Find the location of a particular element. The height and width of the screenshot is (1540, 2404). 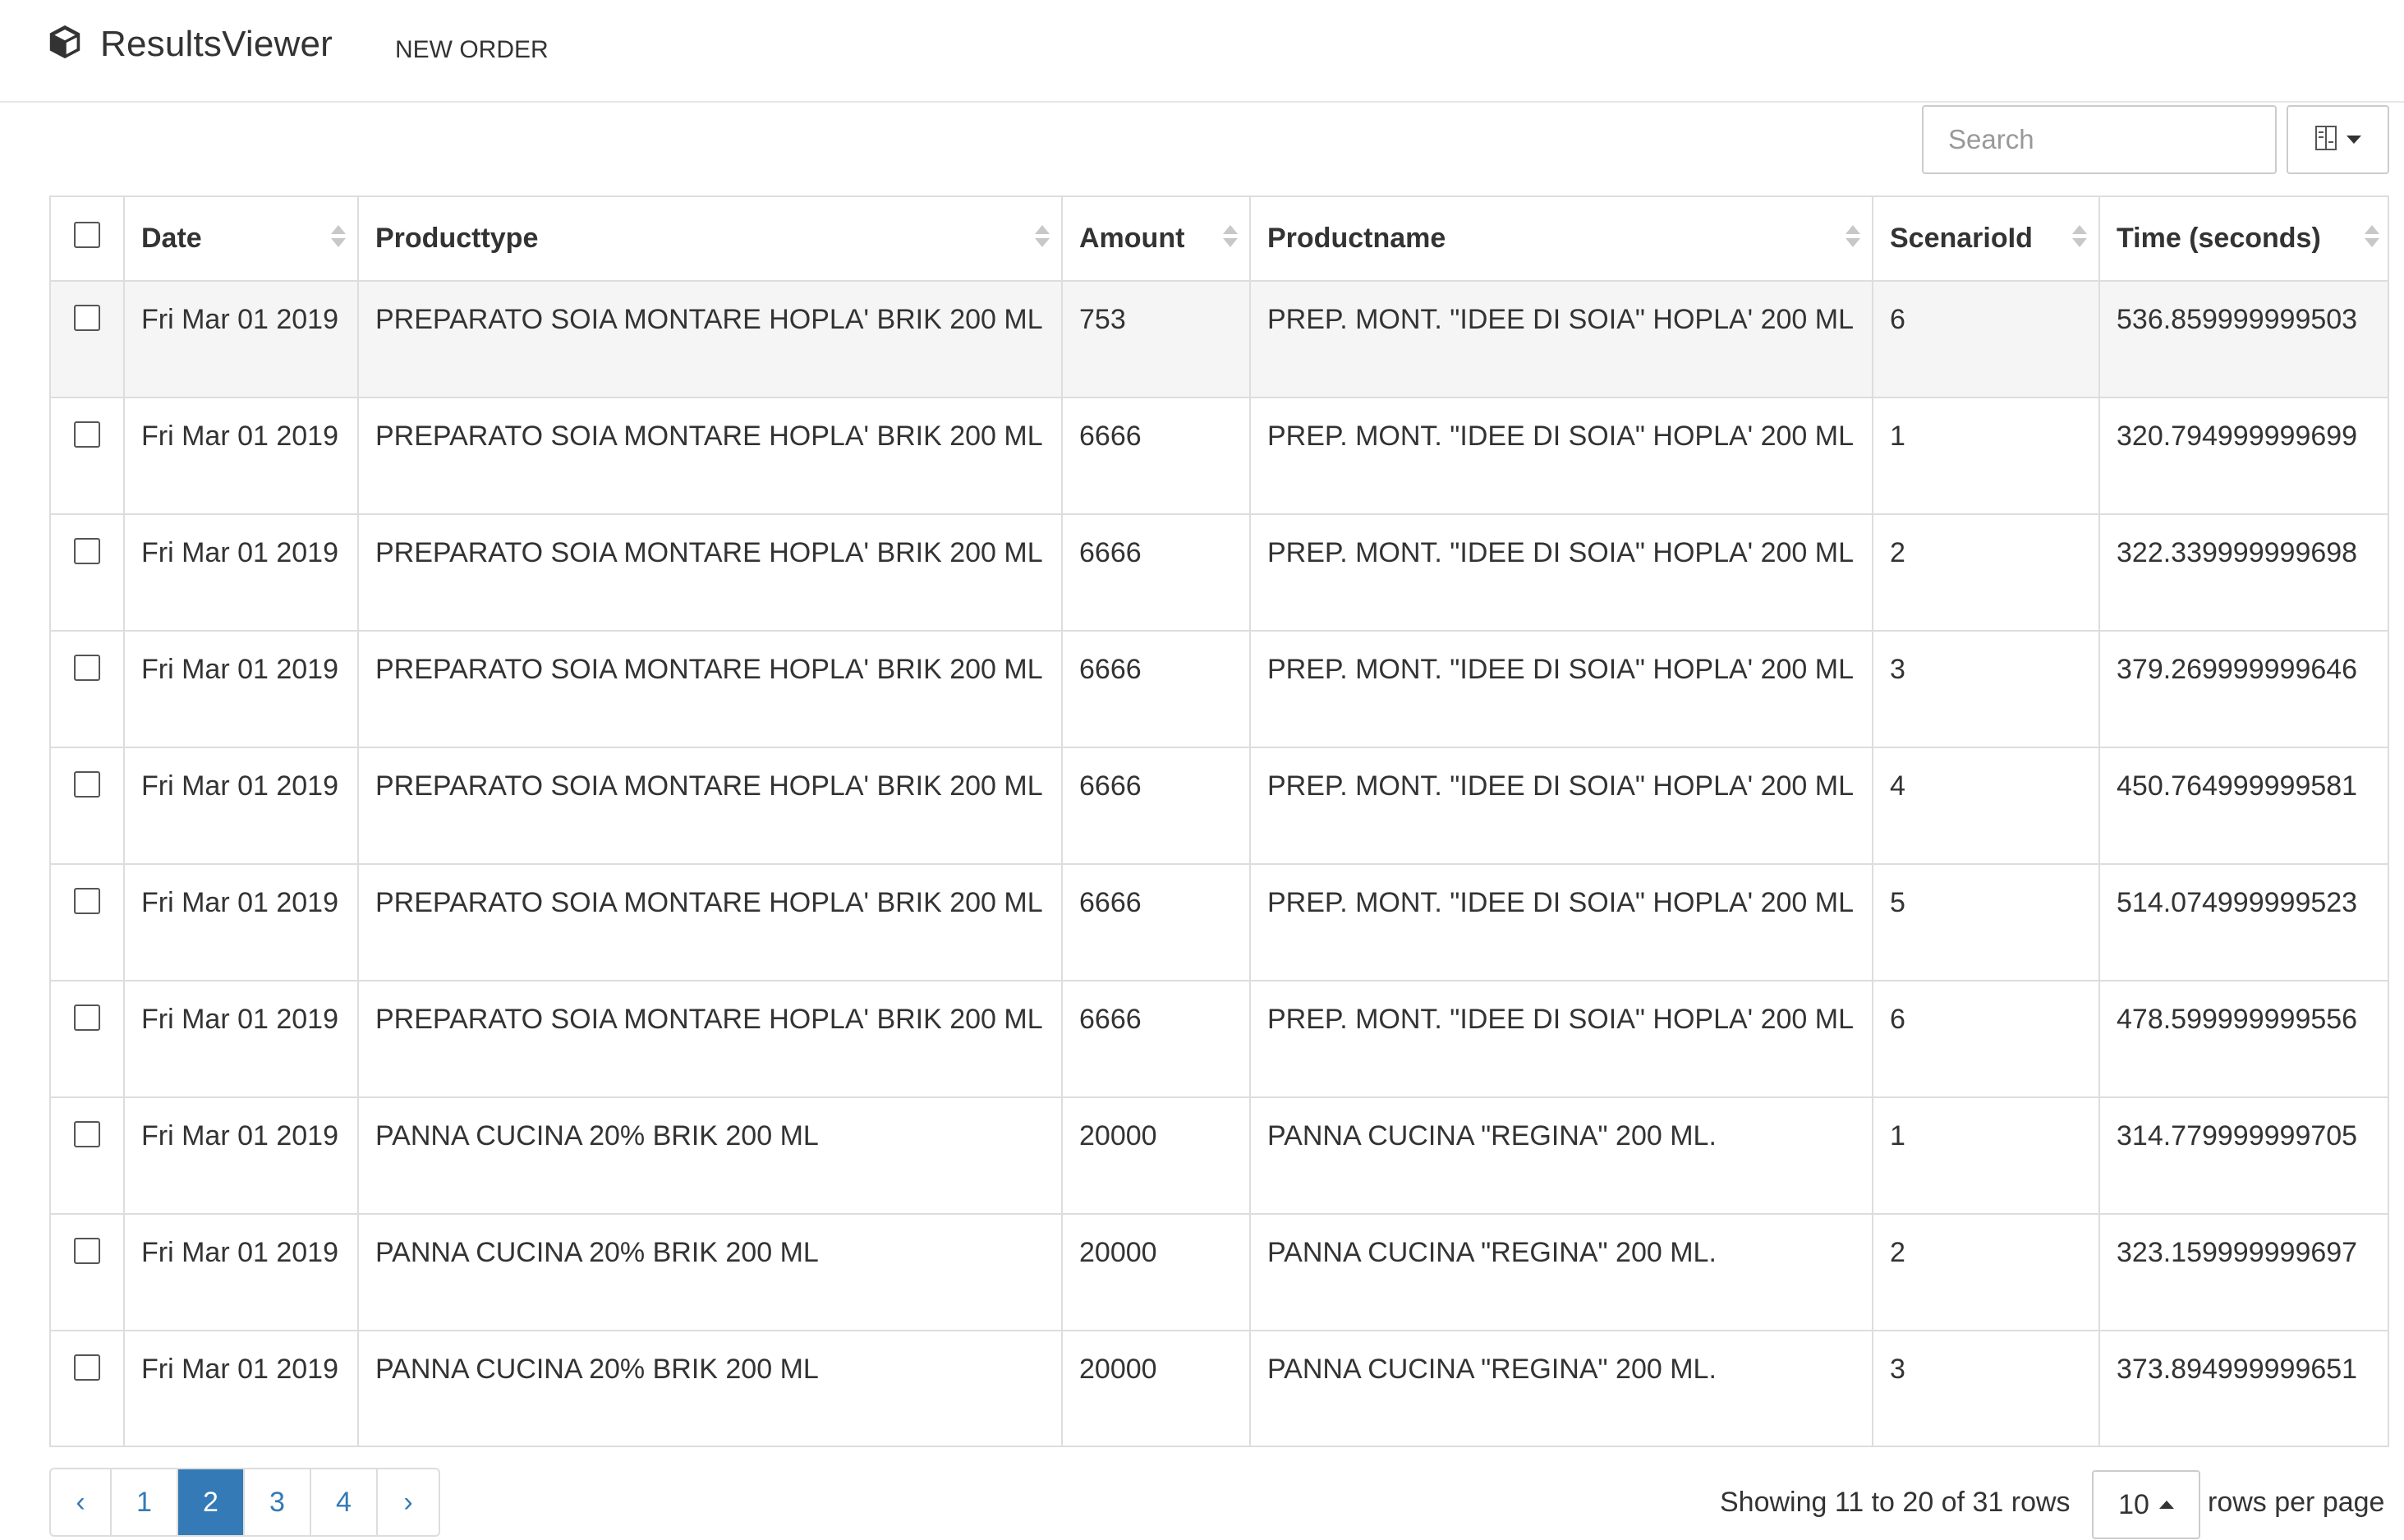

rows-per-page-label: rows per page is located at coordinates (2297, 1502).